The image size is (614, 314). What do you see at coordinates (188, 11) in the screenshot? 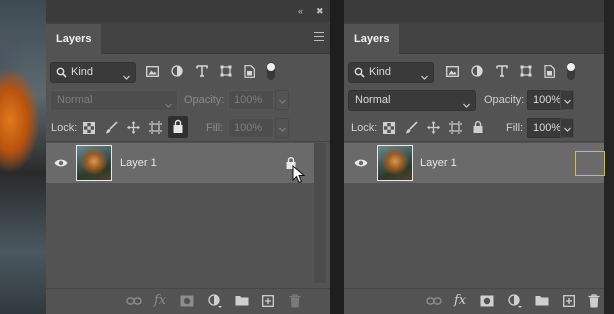
I see `panel-header-strip: « ✖` at bounding box center [188, 11].